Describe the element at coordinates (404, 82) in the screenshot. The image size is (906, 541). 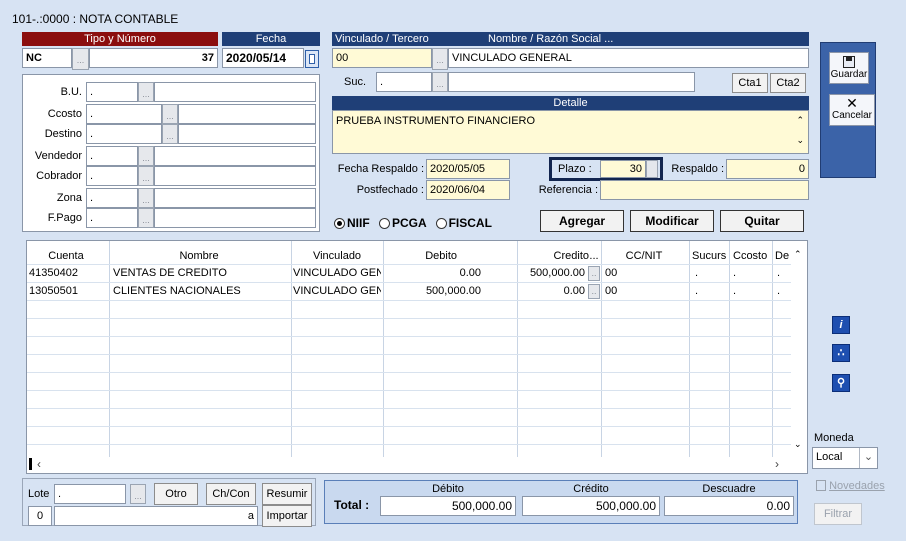
I see `suc-field: .` at that location.